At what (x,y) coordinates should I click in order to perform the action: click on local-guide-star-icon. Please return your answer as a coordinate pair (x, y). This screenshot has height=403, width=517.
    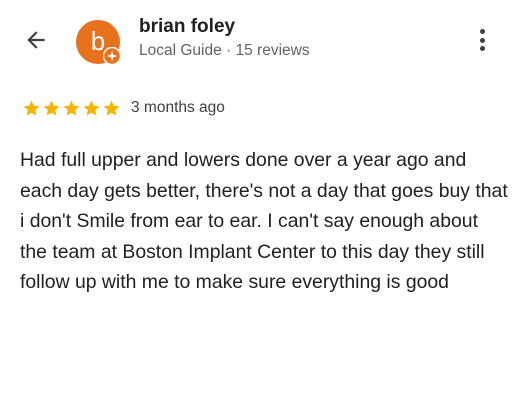
    Looking at the image, I should click on (112, 56).